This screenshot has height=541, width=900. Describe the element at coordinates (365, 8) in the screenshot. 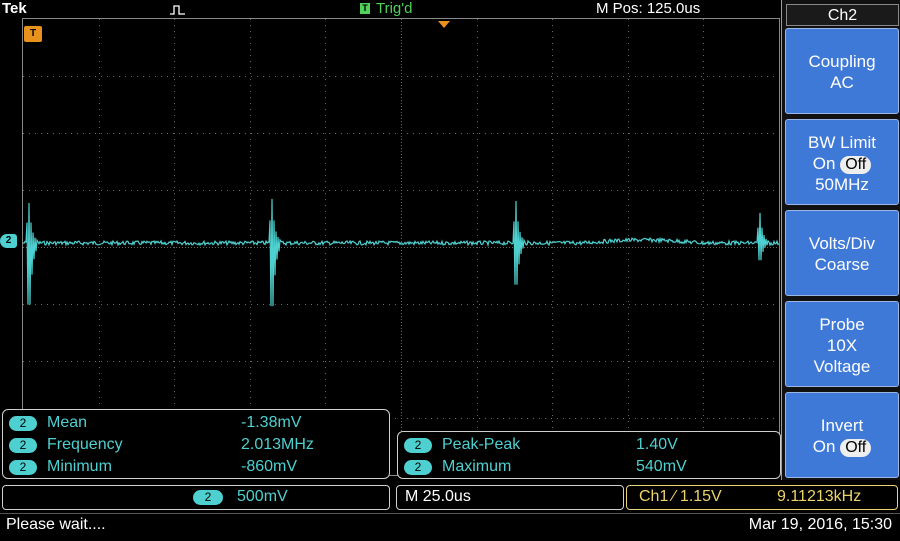

I see `trigger-state-icon: T` at that location.